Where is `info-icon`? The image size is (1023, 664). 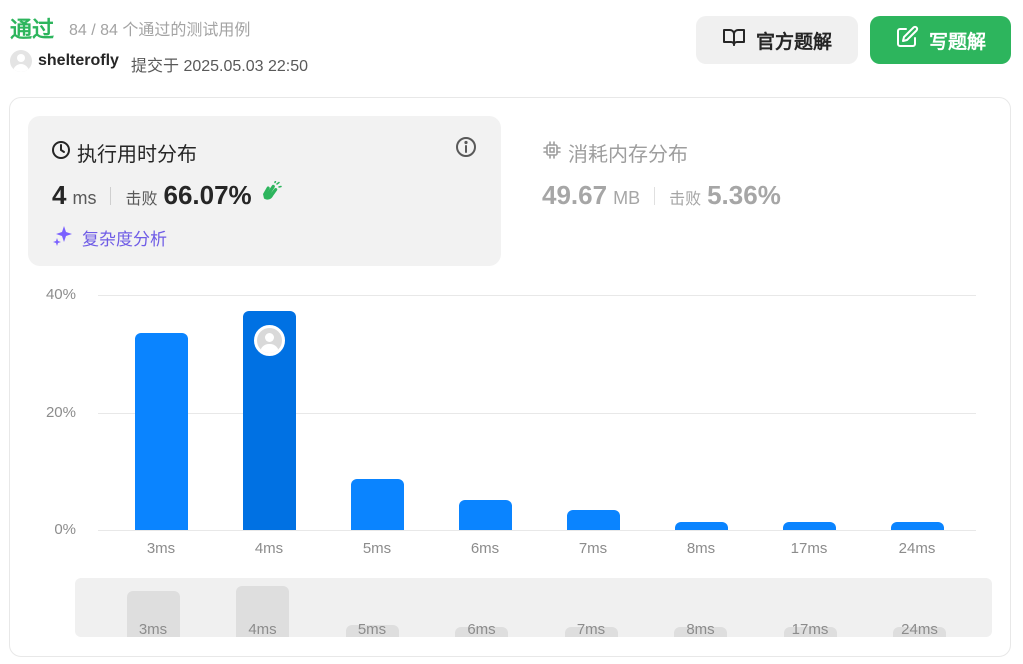 info-icon is located at coordinates (466, 149).